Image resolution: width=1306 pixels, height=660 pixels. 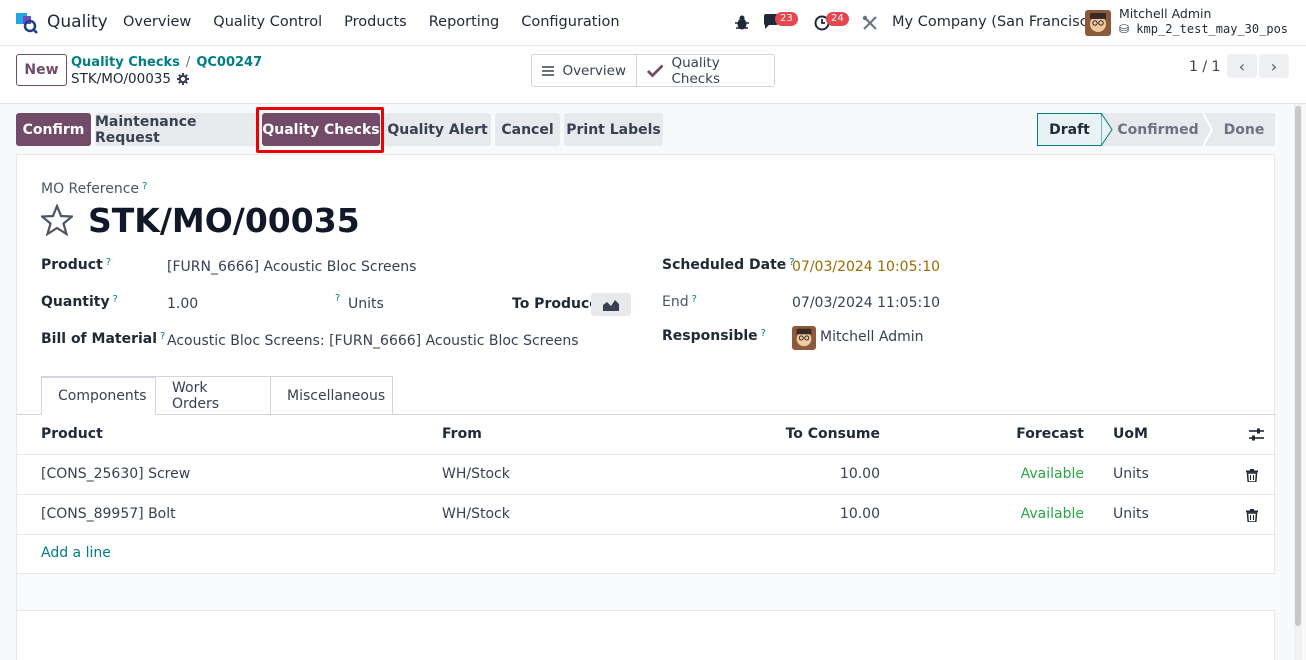 What do you see at coordinates (213, 395) in the screenshot?
I see `tab-work-orders: Work Orders` at bounding box center [213, 395].